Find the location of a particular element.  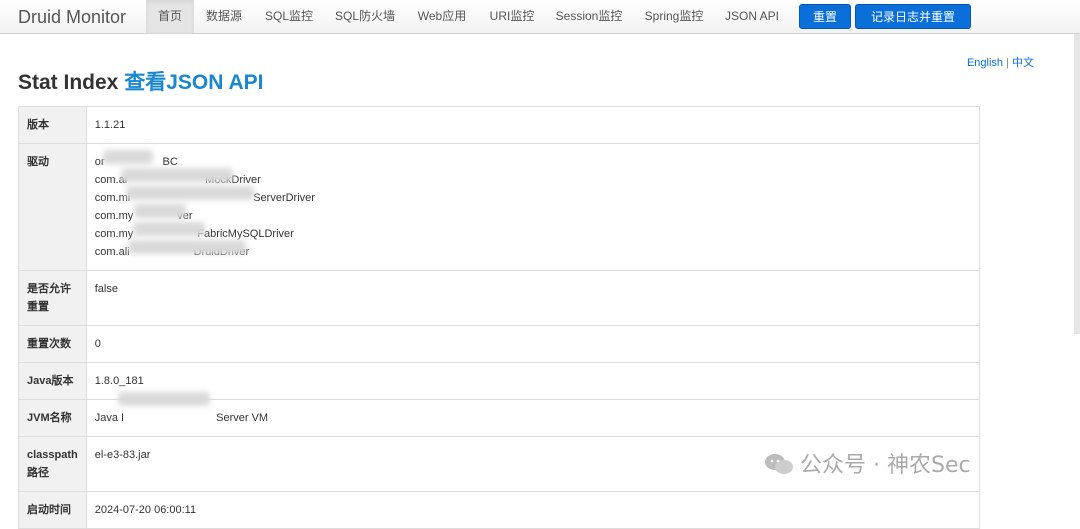

nav-item-datasource: 数据源 is located at coordinates (224, 16).